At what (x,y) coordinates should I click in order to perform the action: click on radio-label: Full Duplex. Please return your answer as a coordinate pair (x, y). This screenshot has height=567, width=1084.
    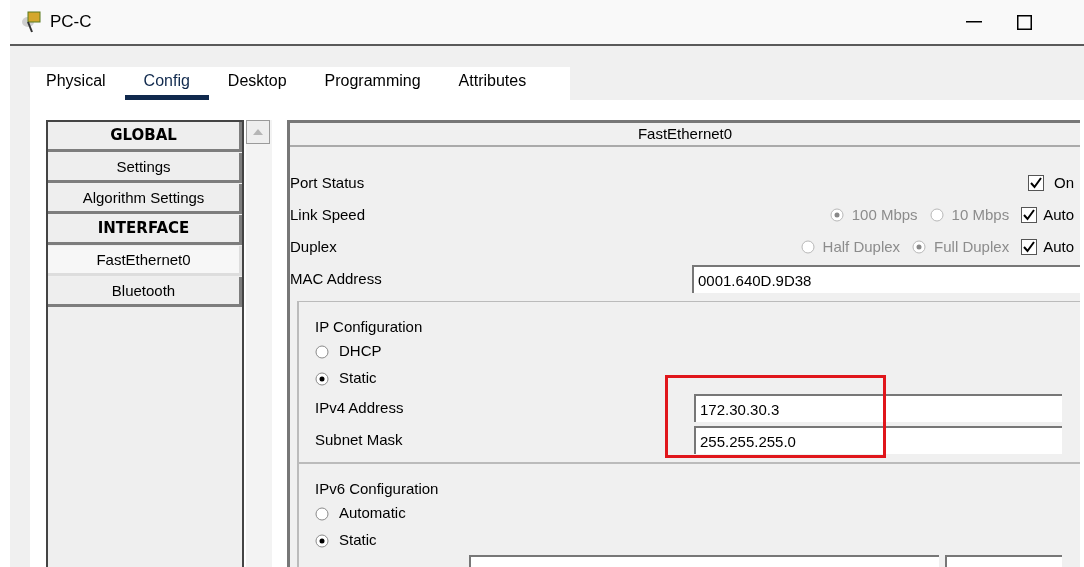
    Looking at the image, I should click on (972, 246).